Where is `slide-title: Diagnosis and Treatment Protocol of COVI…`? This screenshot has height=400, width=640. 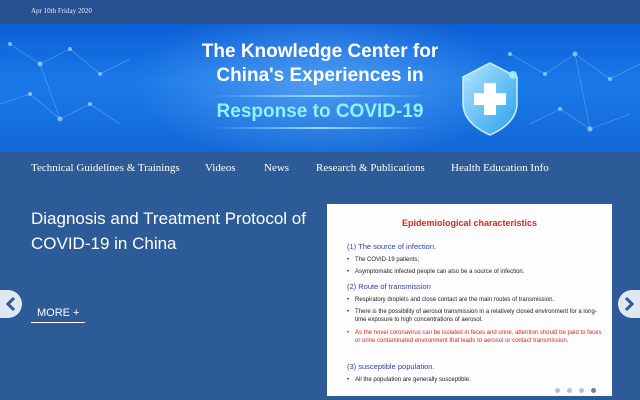
slide-title: Diagnosis and Treatment Protocol of COVI… is located at coordinates (171, 231).